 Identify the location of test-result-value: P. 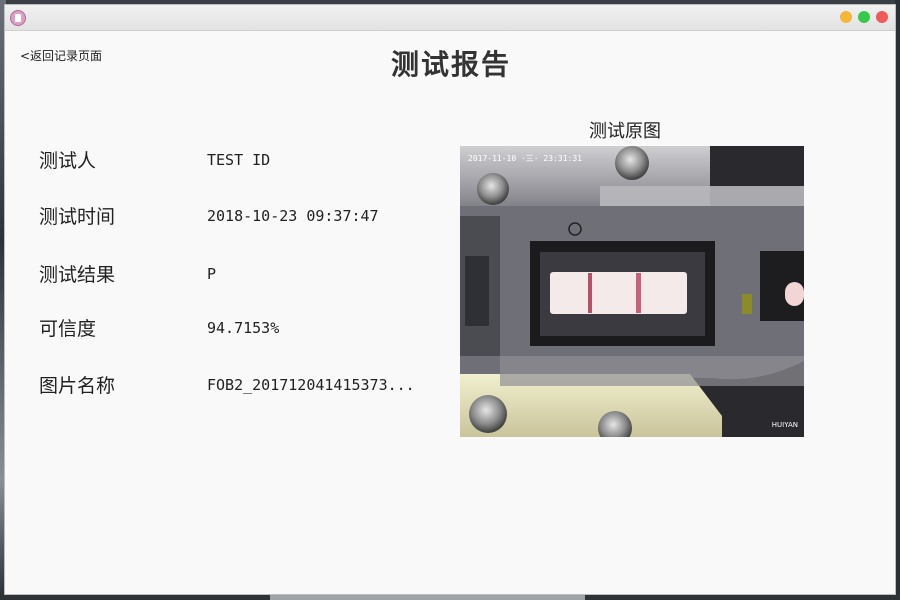
(212, 274).